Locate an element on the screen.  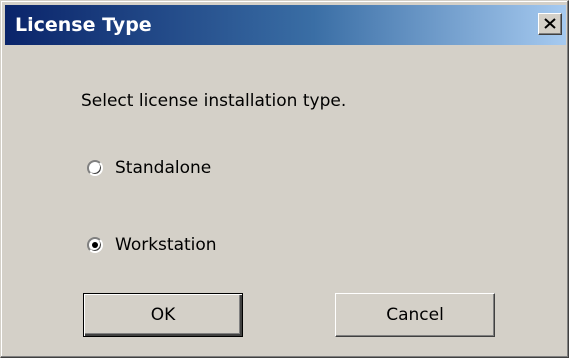
cancel-button: Cancel is located at coordinates (415, 315).